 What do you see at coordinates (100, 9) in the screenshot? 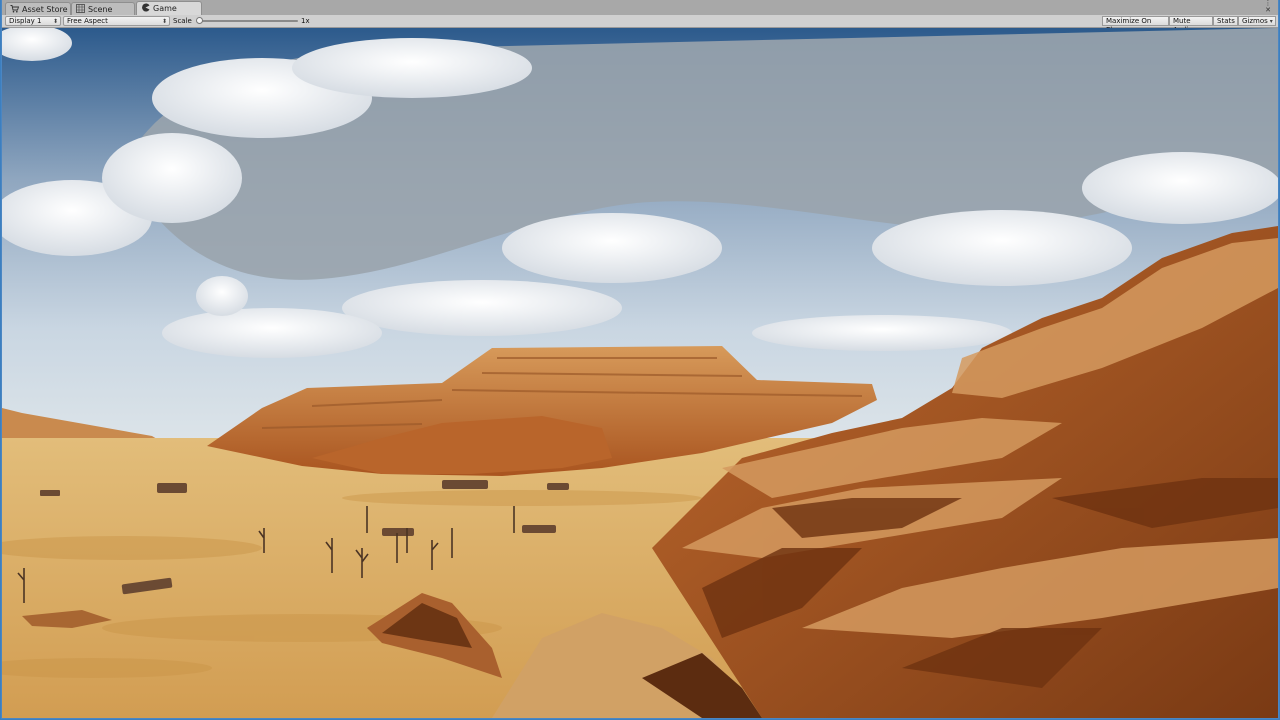
I see `tab-label: Scene` at bounding box center [100, 9].